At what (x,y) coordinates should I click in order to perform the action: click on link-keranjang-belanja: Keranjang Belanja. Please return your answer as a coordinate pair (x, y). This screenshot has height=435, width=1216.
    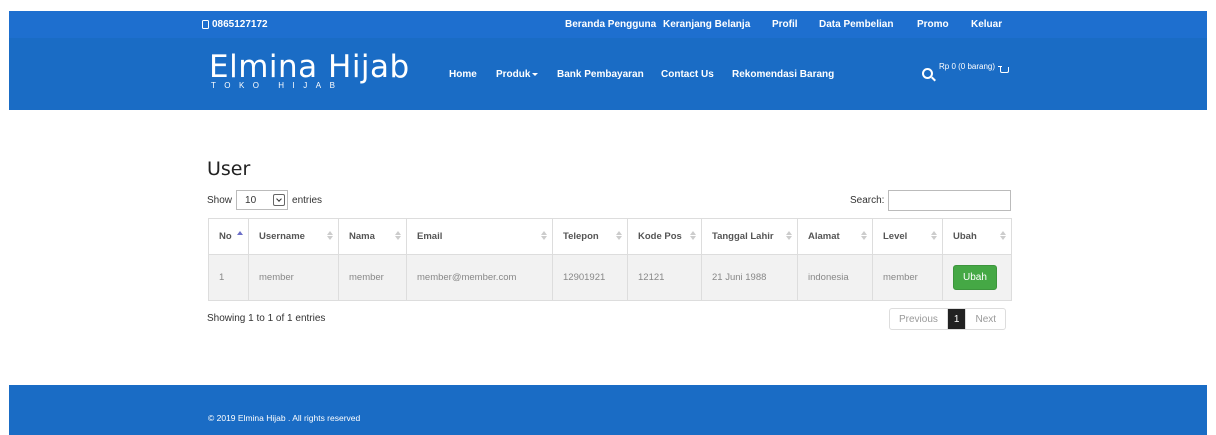
    Looking at the image, I should click on (706, 24).